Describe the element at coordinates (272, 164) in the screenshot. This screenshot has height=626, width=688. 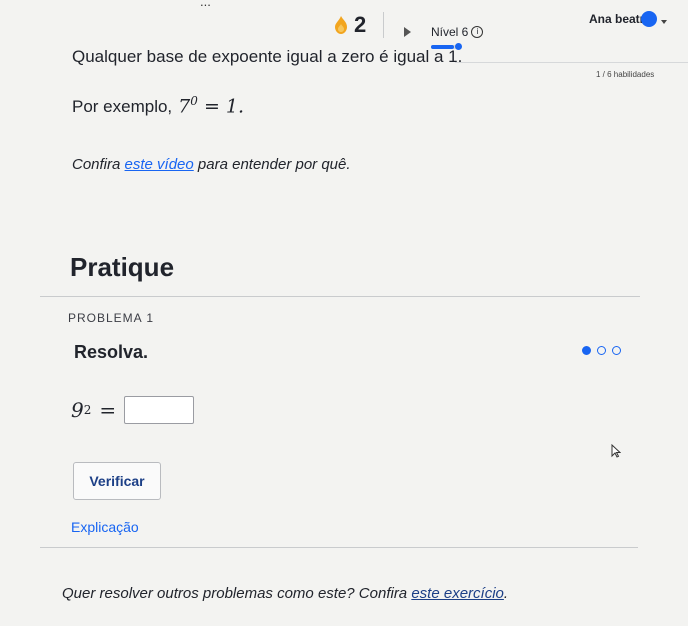
I see `video-suffix: para entender por quê.` at that location.